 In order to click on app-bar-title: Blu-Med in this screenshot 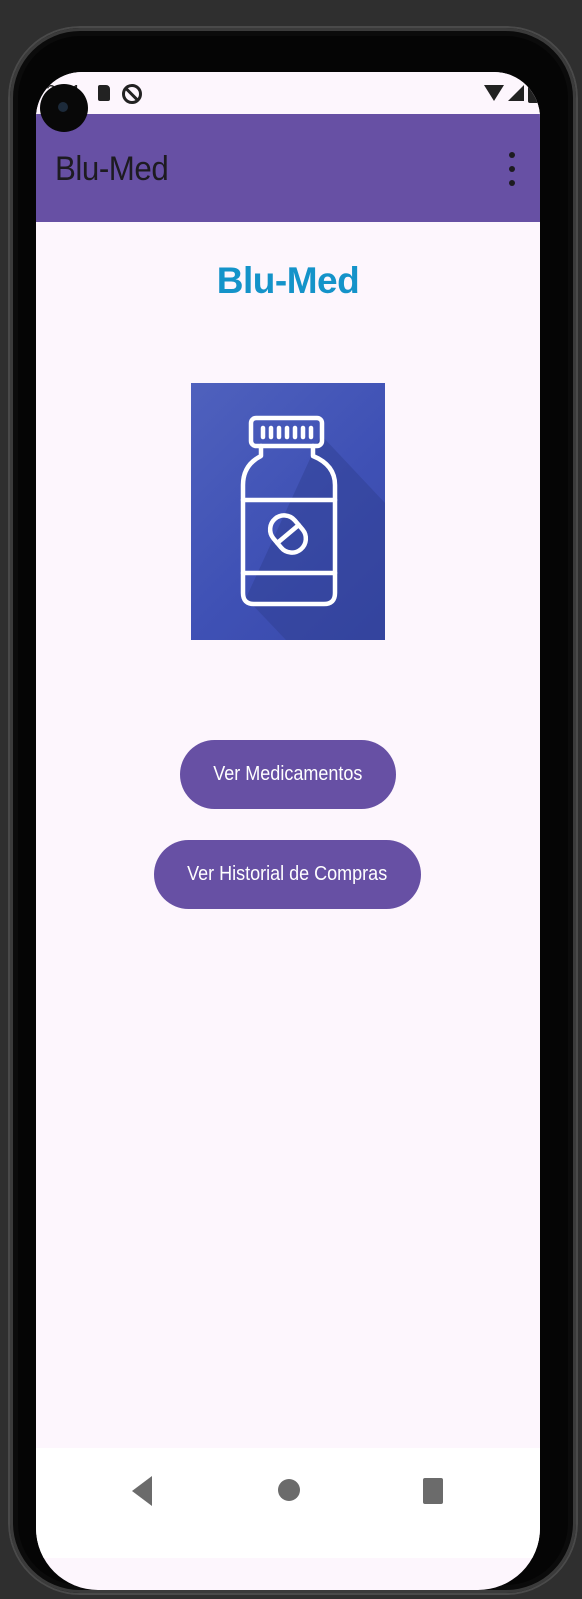, I will do `click(112, 169)`.